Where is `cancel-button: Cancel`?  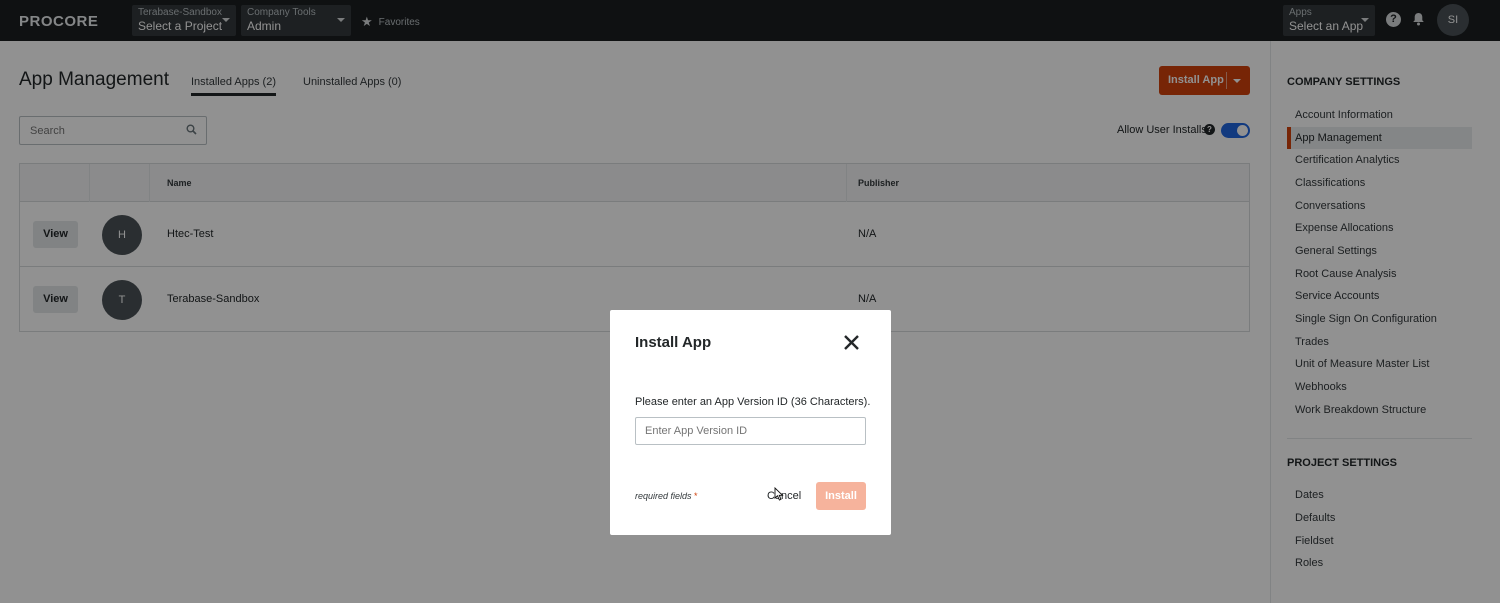 cancel-button: Cancel is located at coordinates (784, 496).